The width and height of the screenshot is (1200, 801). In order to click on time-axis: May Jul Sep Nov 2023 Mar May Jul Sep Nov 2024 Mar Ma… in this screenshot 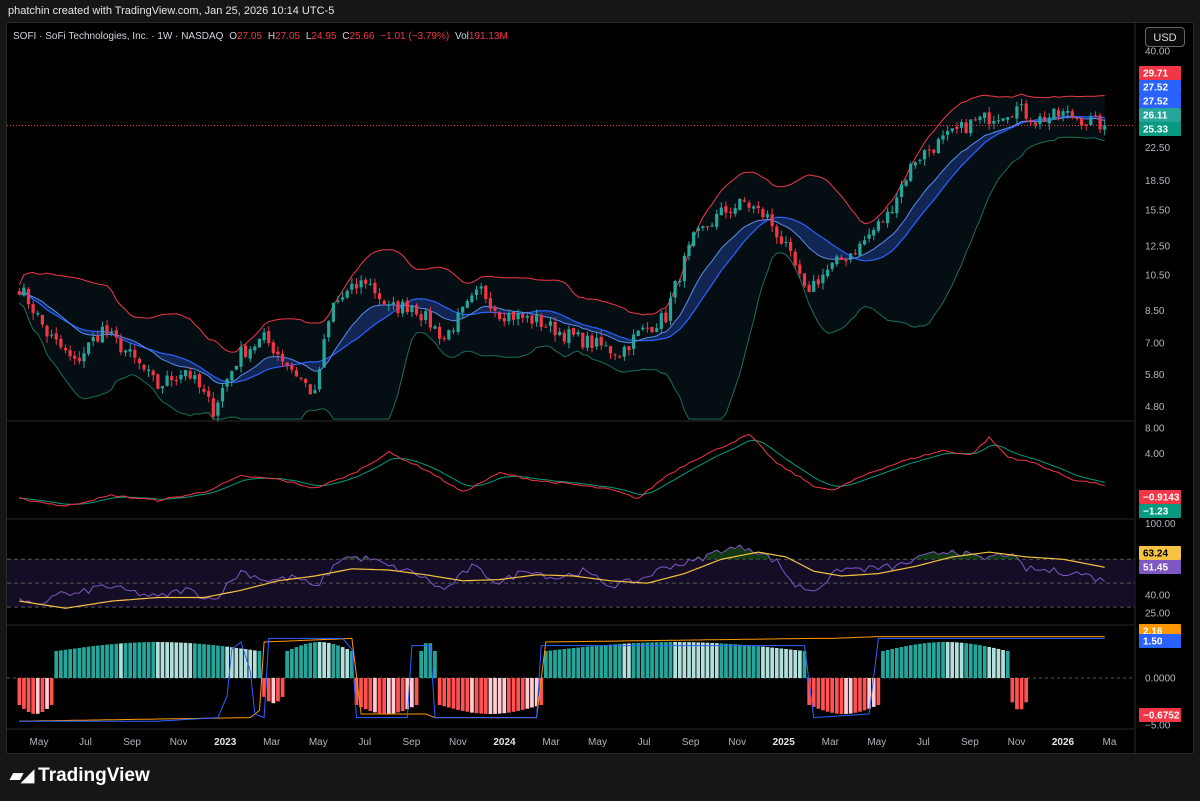, I will do `click(573, 742)`.